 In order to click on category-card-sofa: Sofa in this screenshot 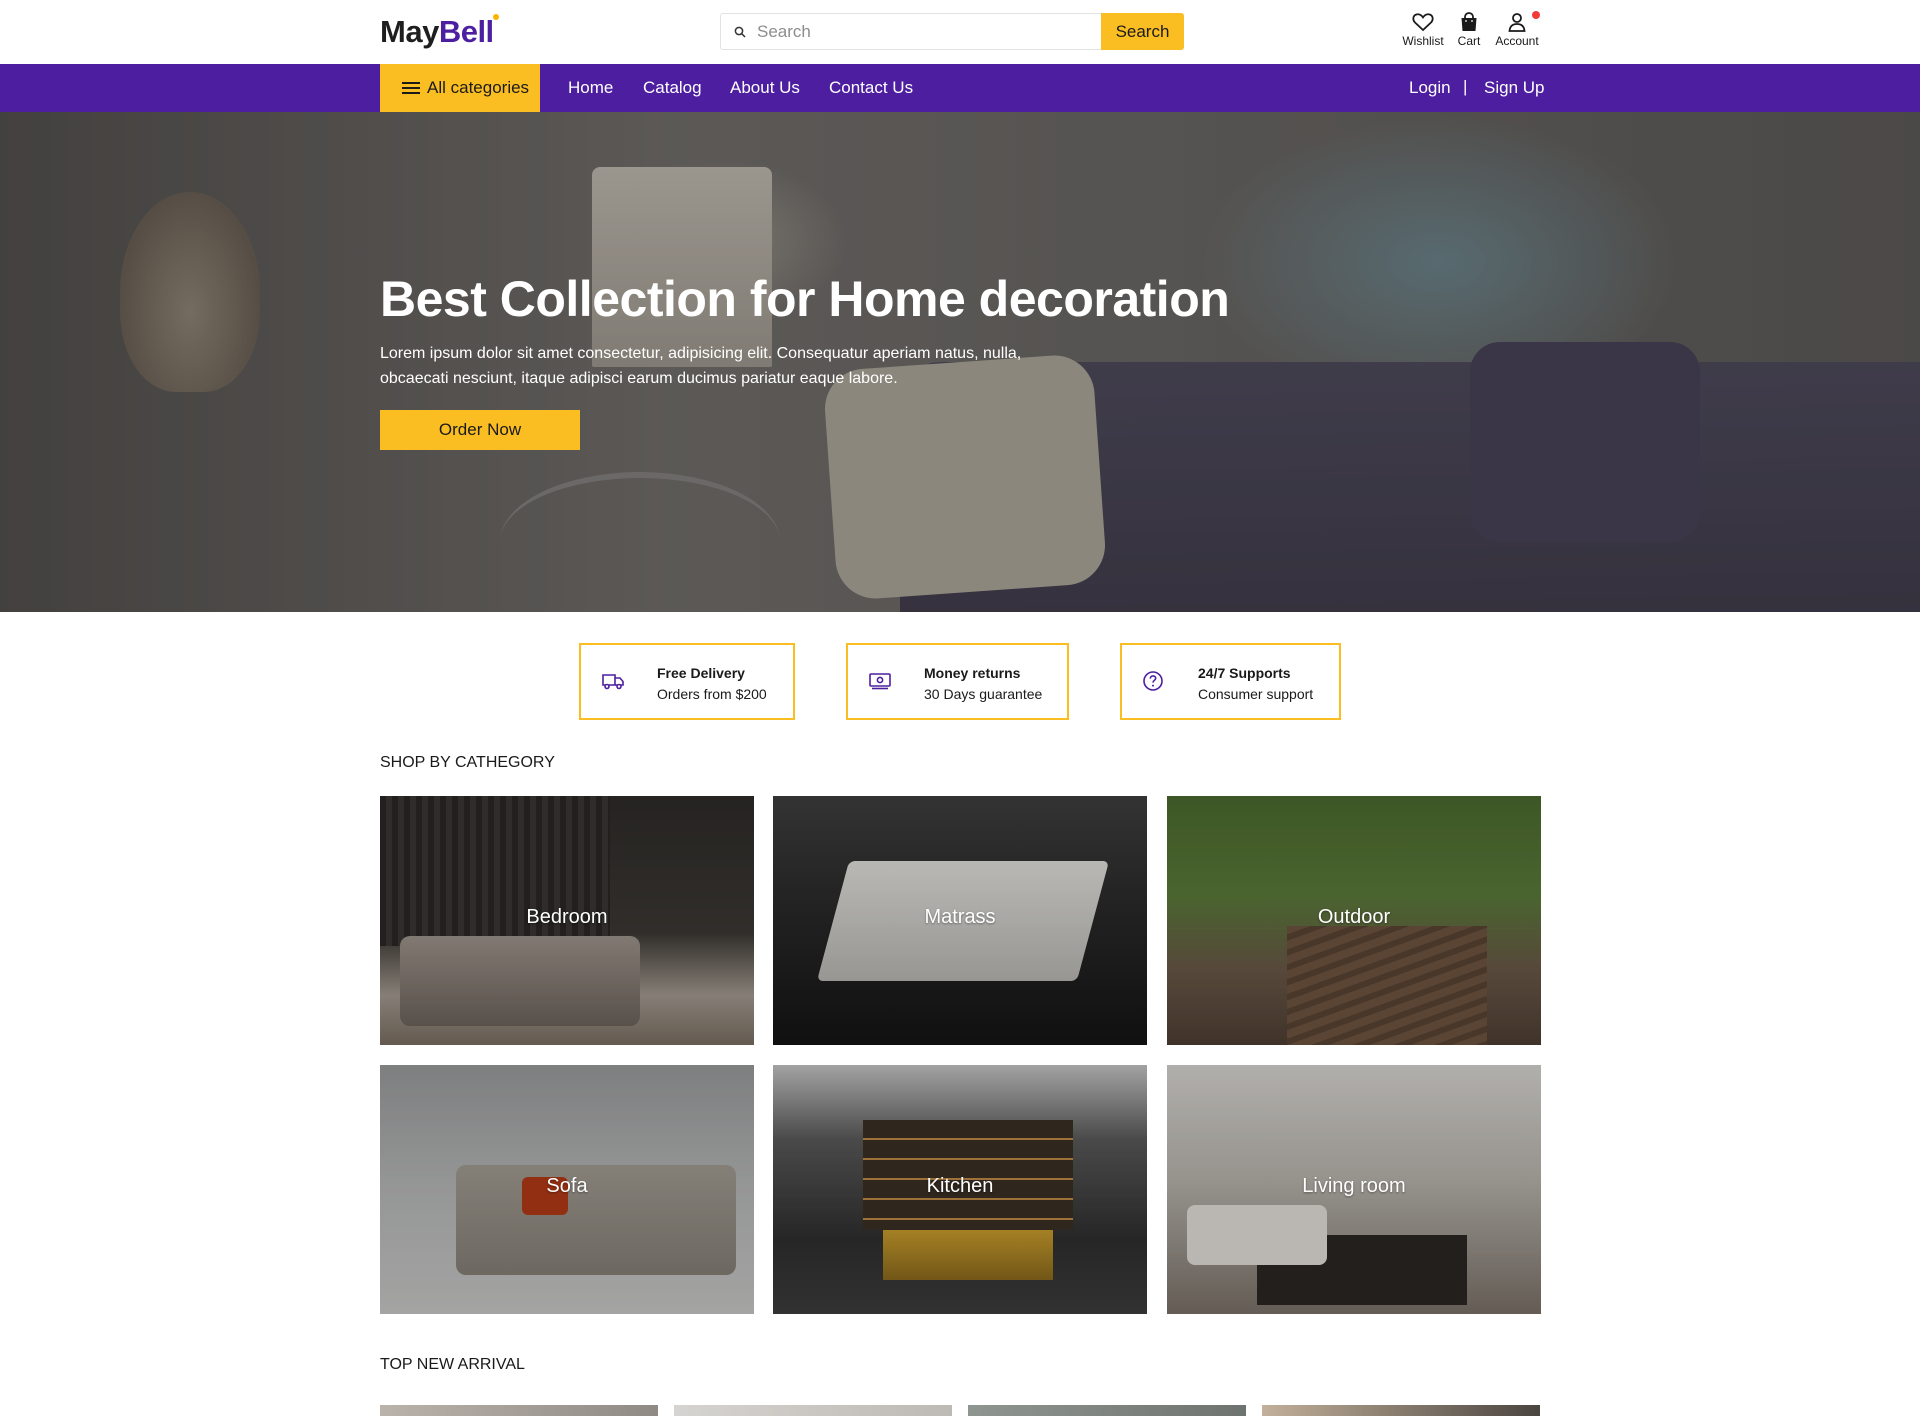, I will do `click(567, 1189)`.